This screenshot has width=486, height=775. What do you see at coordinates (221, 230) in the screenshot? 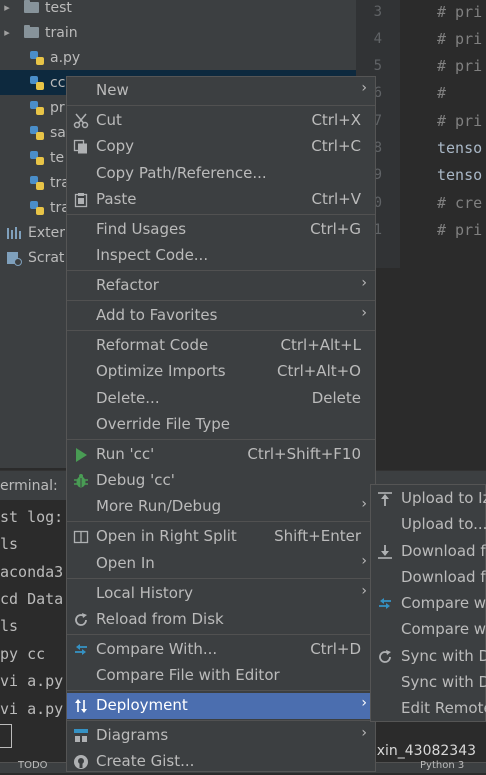
I see `menu-item-find-usages: Find Usages Ctrl+G` at bounding box center [221, 230].